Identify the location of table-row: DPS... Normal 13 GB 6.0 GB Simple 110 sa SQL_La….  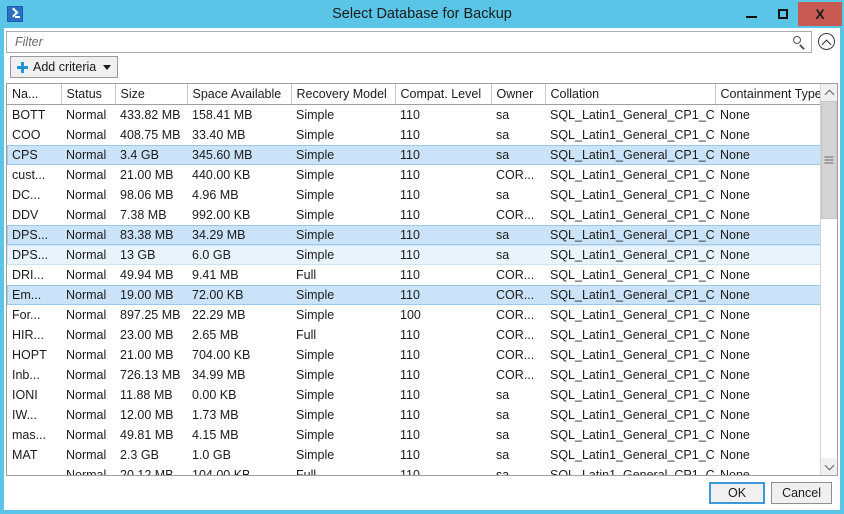
(413, 254).